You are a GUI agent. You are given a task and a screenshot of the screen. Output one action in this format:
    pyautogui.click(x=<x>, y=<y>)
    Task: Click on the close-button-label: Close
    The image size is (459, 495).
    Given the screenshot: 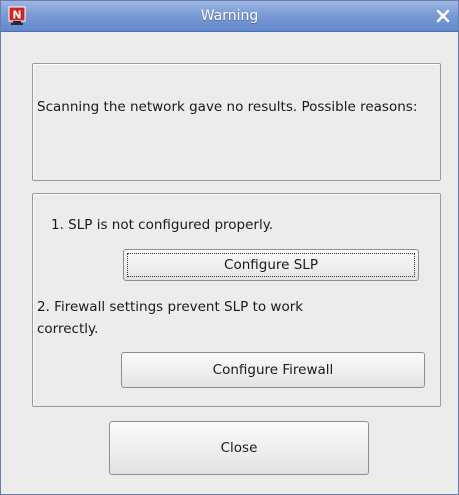 What is the action you would take?
    pyautogui.click(x=239, y=448)
    